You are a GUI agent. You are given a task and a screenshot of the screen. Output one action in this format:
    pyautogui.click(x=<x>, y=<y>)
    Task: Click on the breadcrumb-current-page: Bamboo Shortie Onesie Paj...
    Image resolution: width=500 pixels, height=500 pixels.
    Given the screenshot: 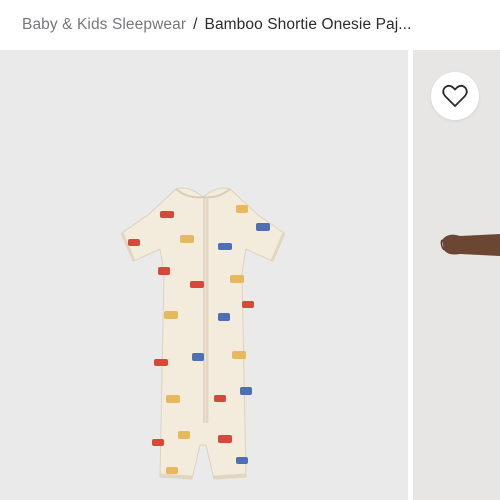 What is the action you would take?
    pyautogui.click(x=308, y=24)
    